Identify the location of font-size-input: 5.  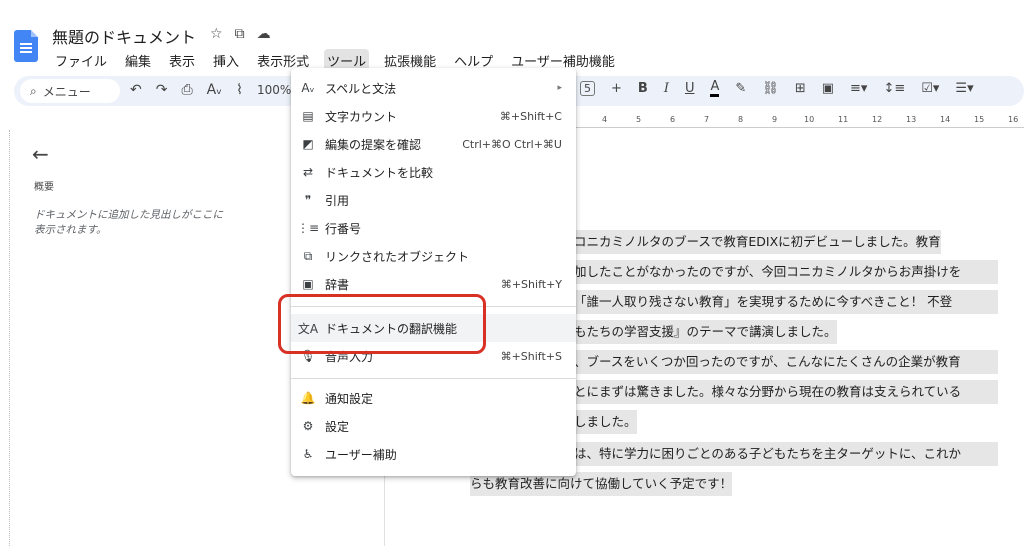
(587, 88).